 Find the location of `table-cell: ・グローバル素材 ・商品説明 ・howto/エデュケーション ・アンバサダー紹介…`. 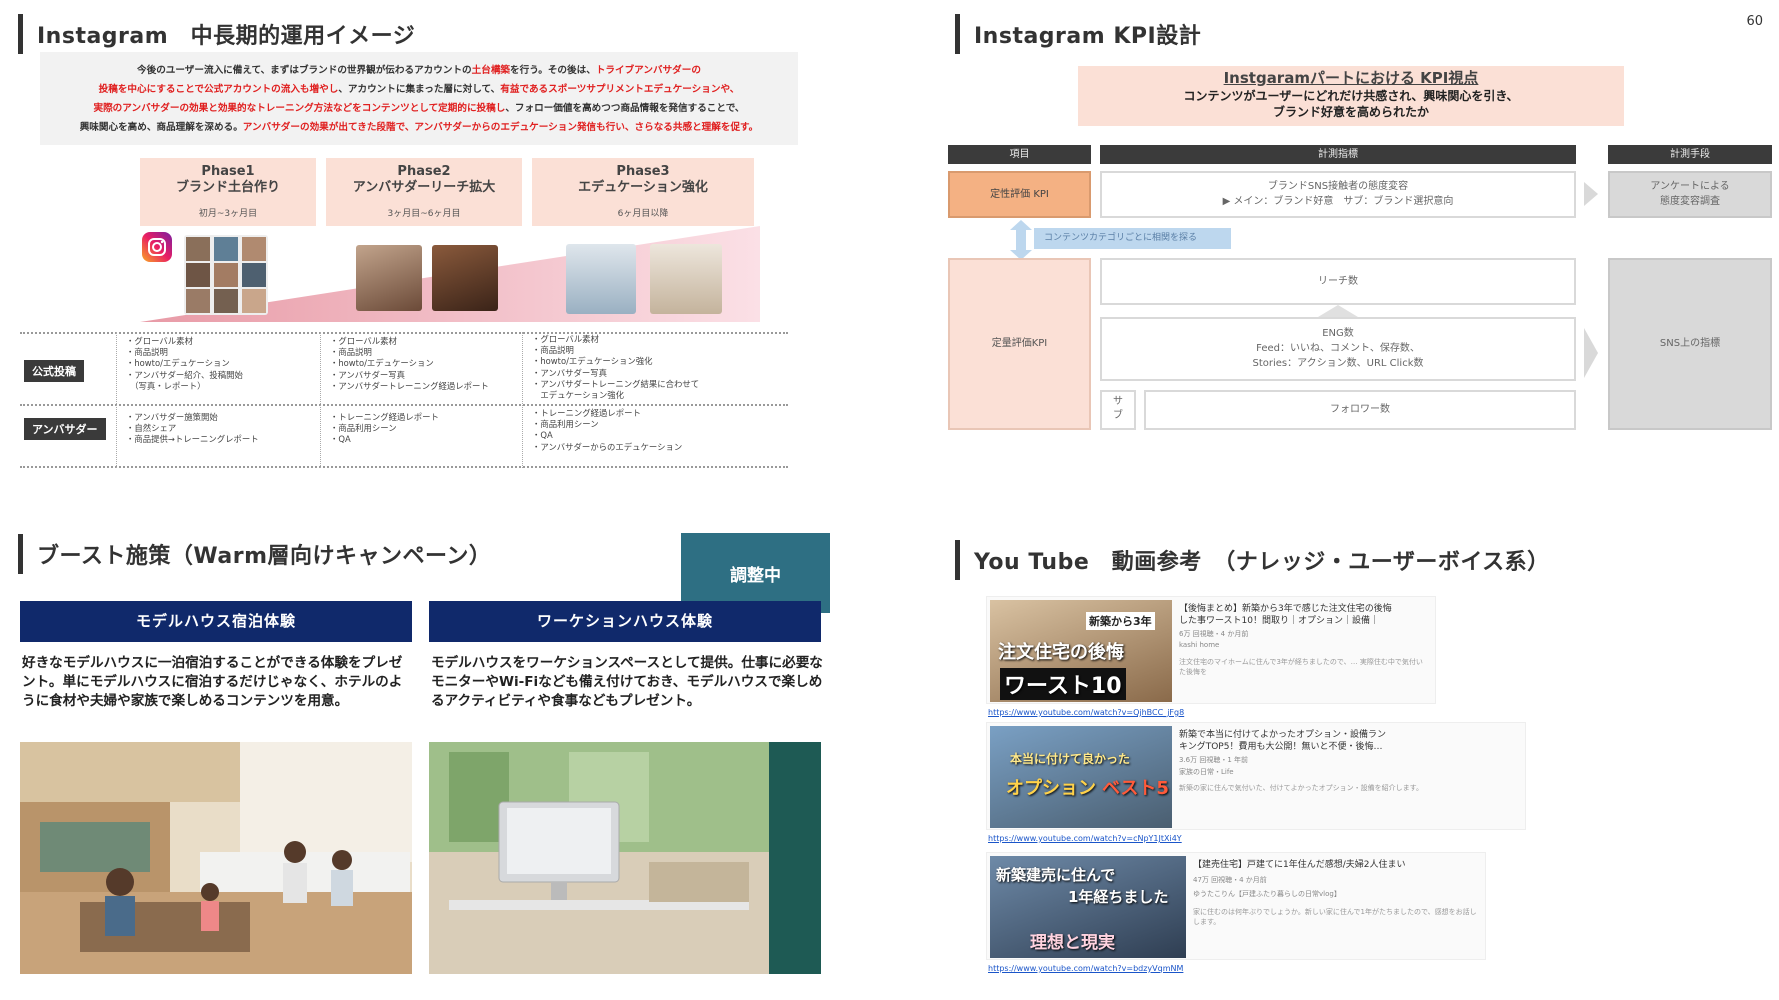

table-cell: ・グローバル素材 ・商品説明 ・howto/エデュケーション ・アンバサダー紹介… is located at coordinates (184, 363).